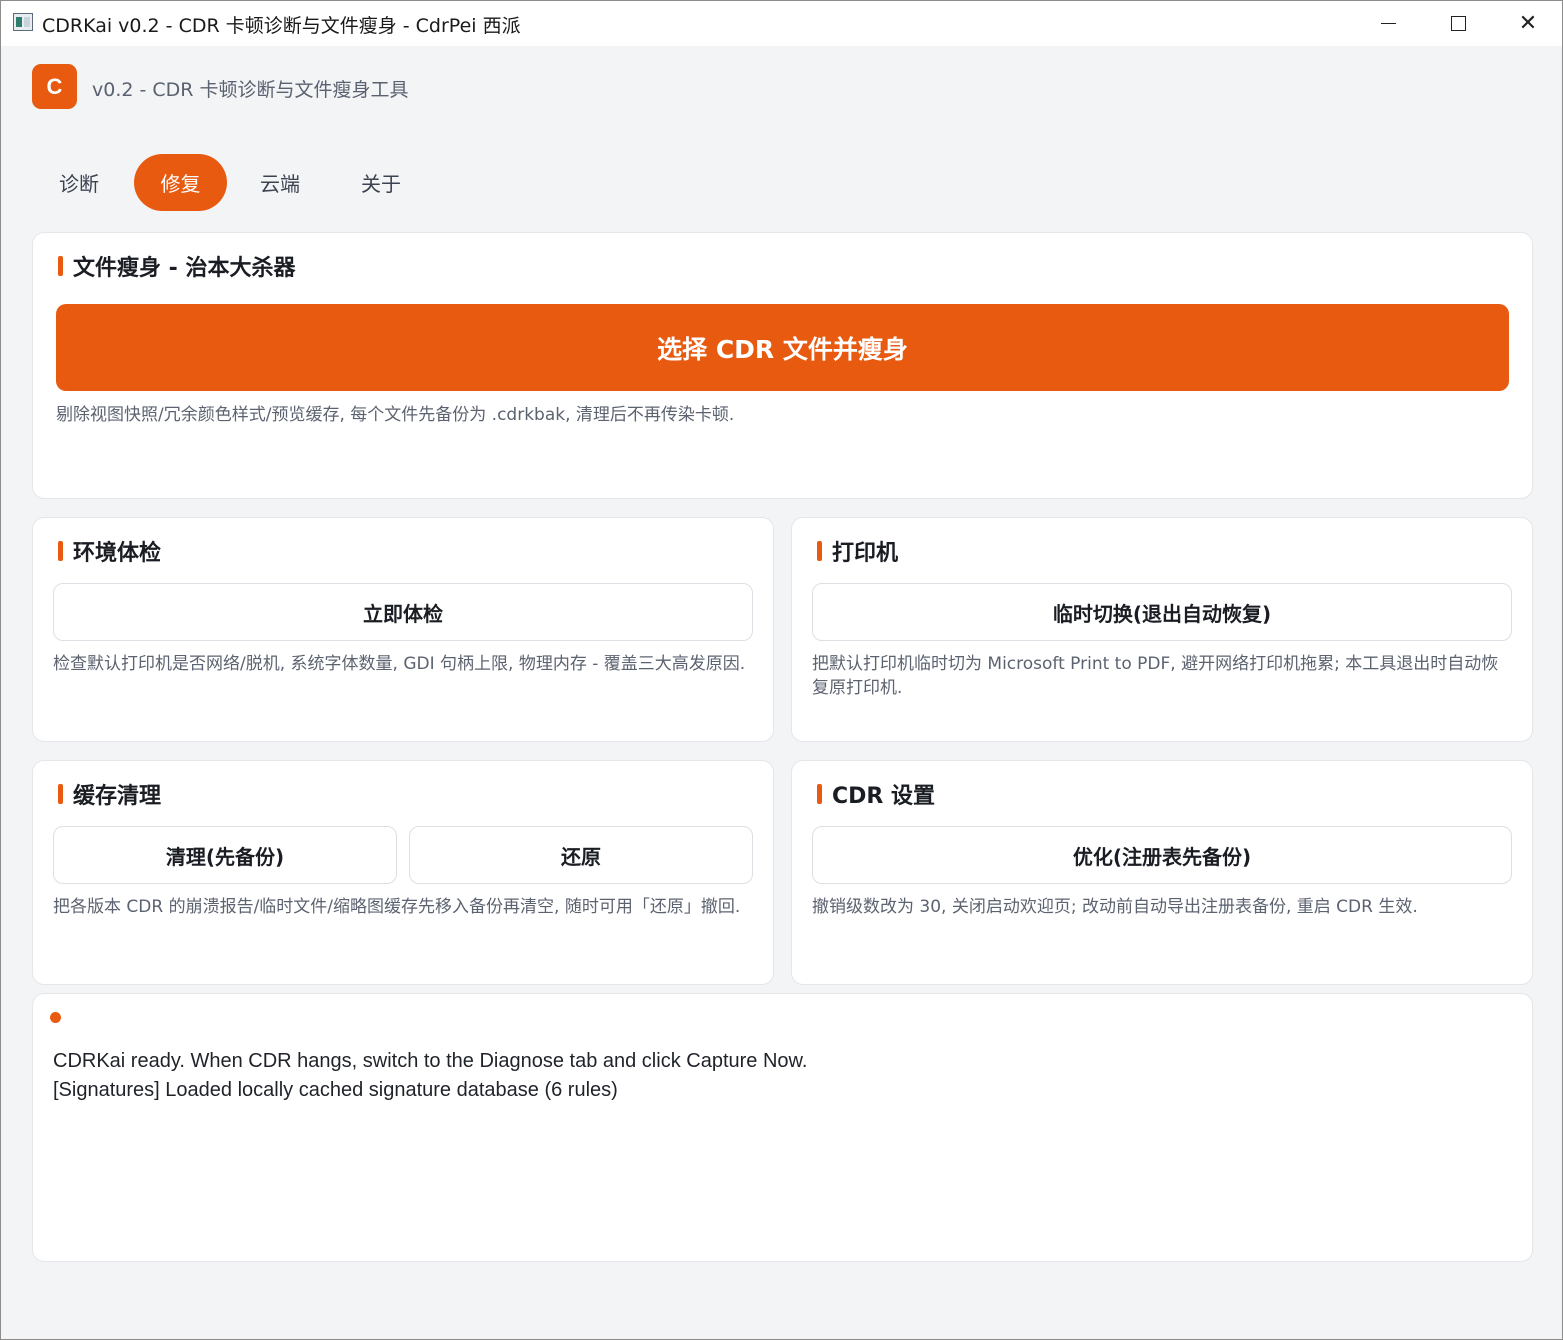 The height and width of the screenshot is (1340, 1563). Describe the element at coordinates (117, 796) in the screenshot. I see `cache-title-text: 缓存清理` at that location.